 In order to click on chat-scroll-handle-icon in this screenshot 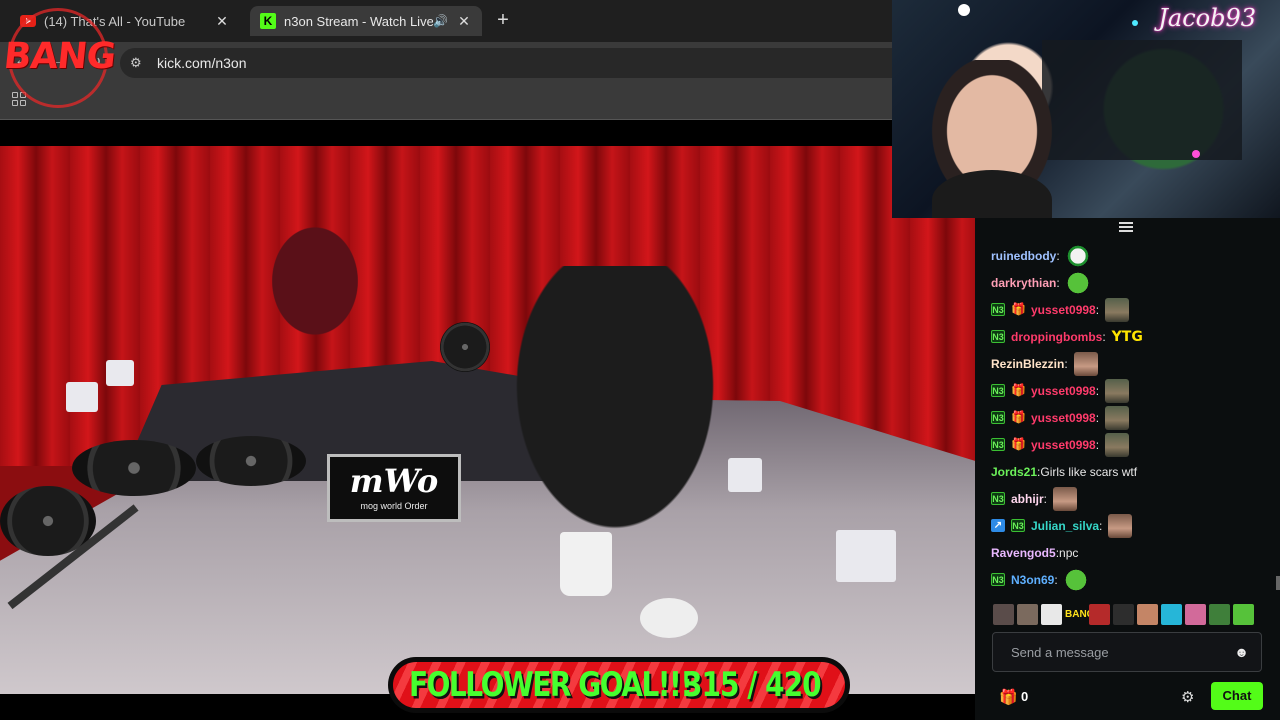, I will do `click(1126, 227)`.